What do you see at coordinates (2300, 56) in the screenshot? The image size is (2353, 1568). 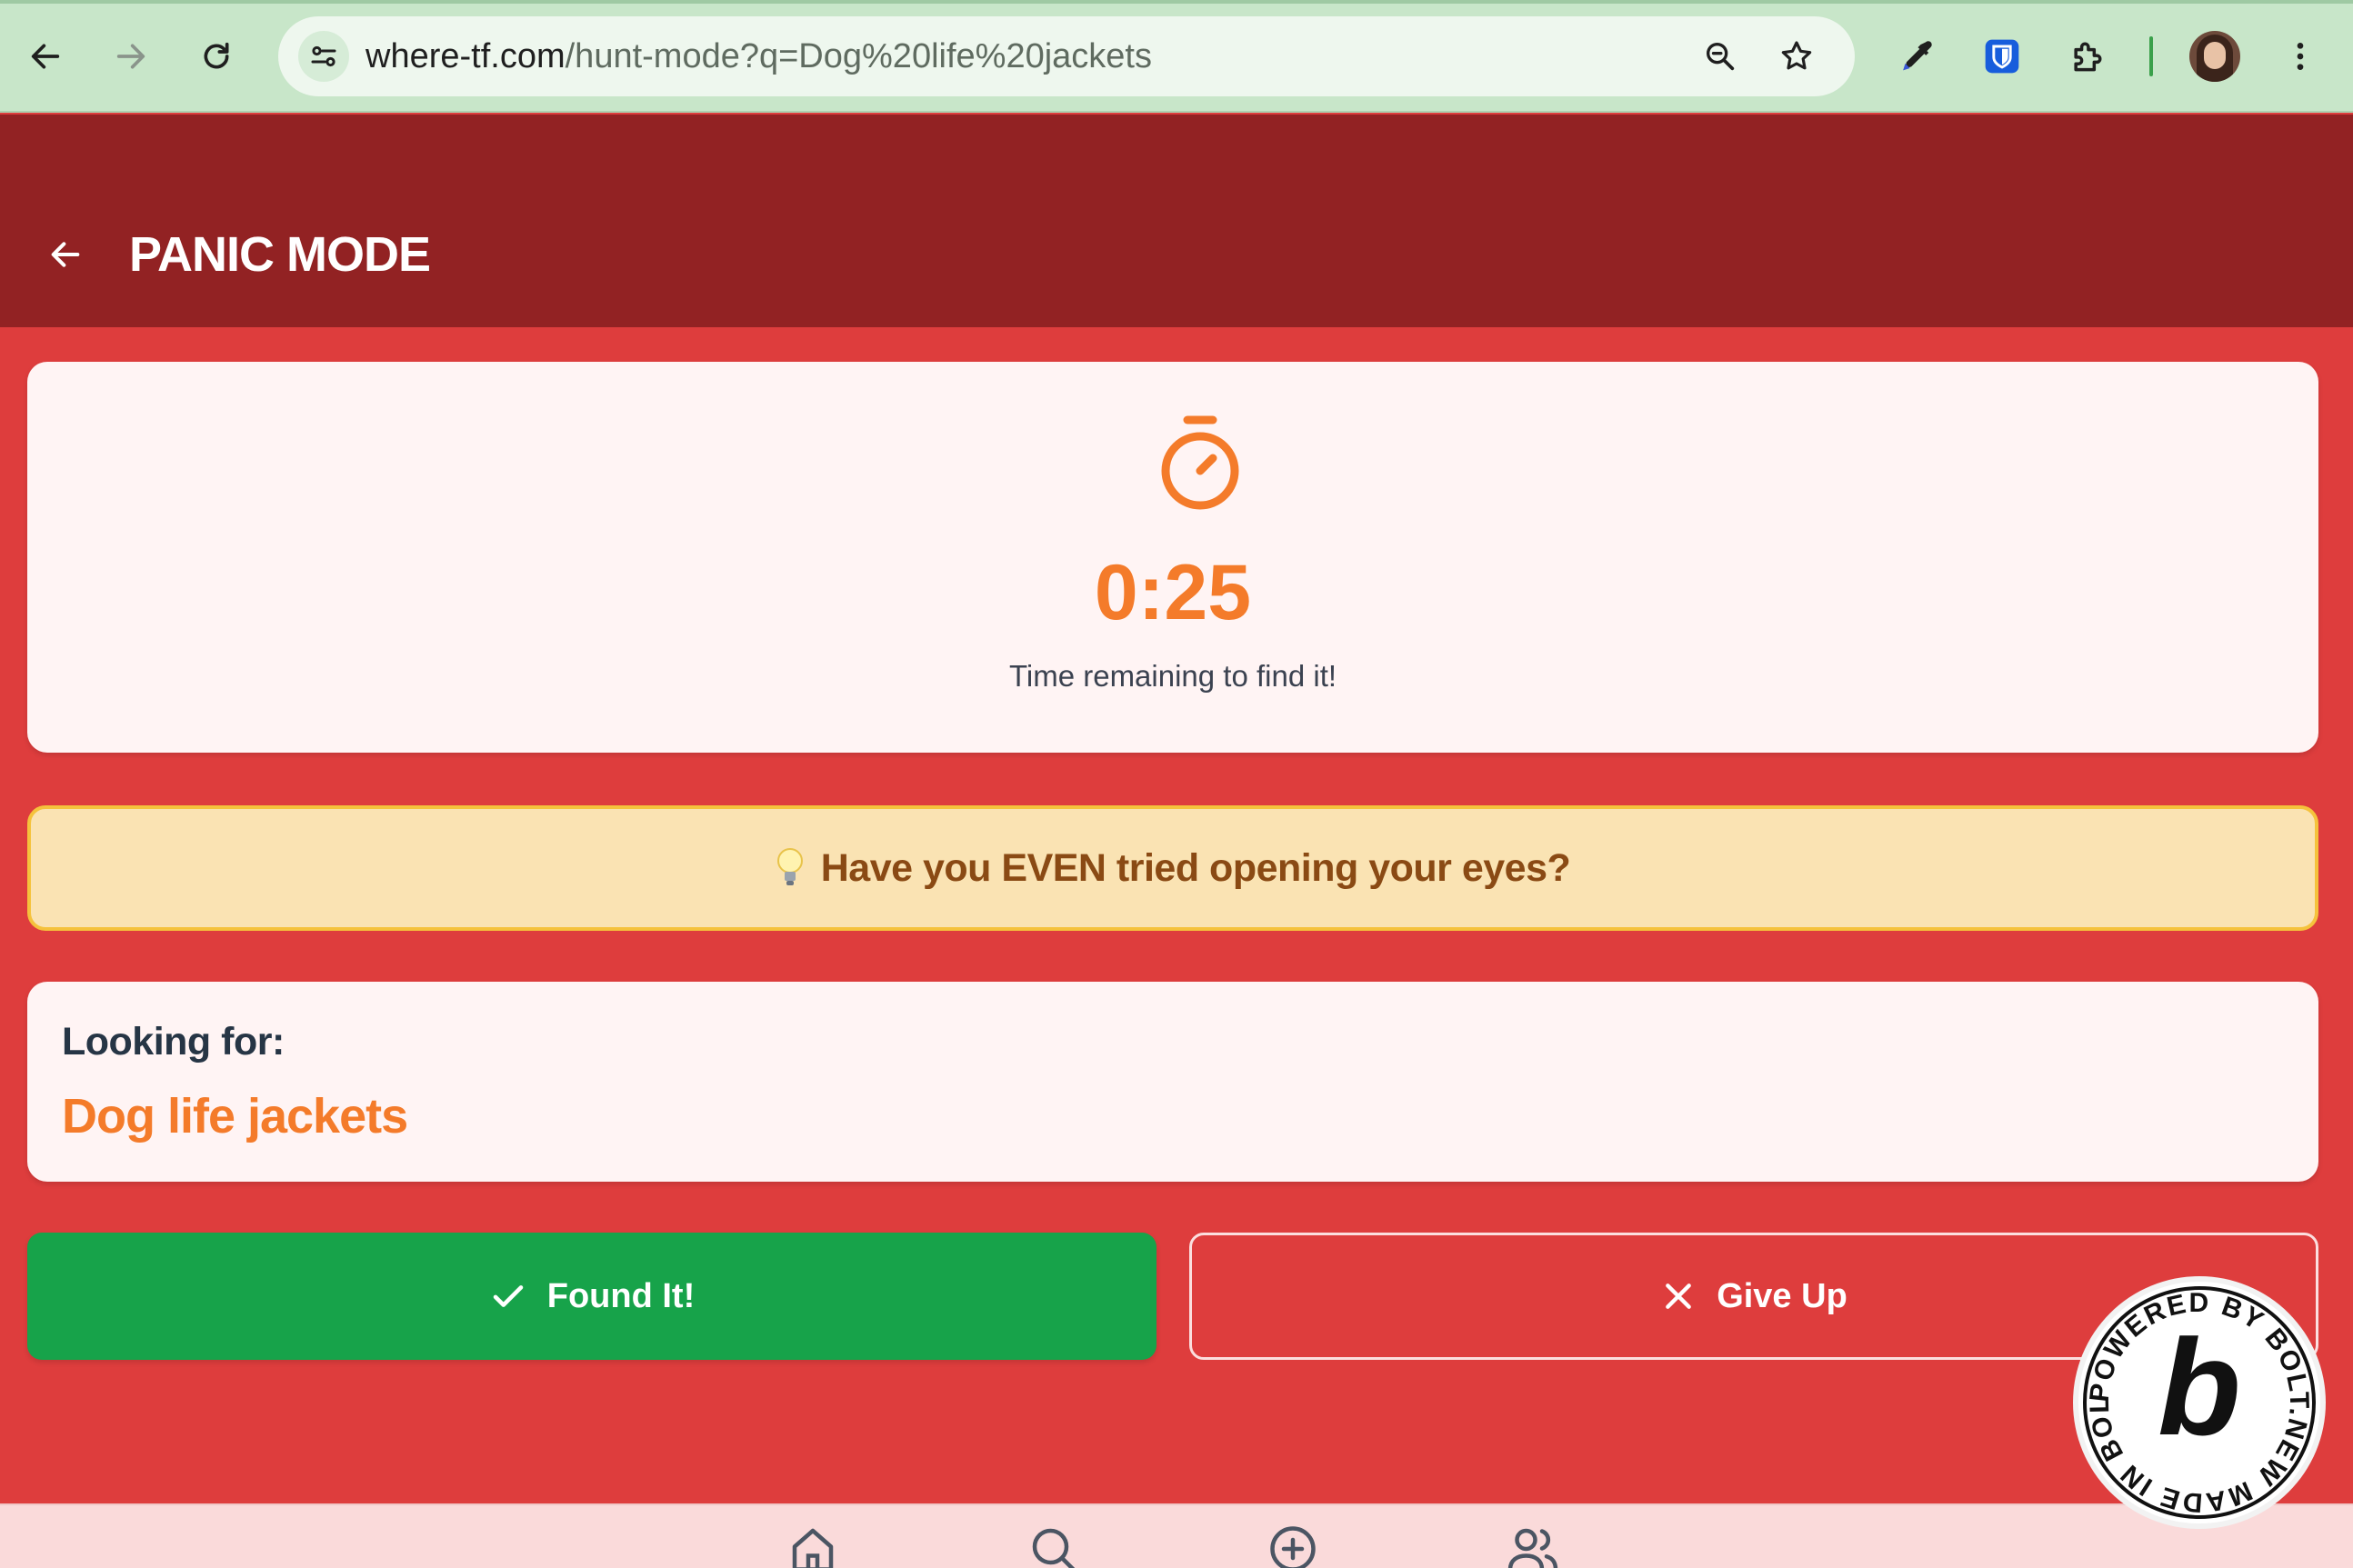 I see `more-vert-icon` at bounding box center [2300, 56].